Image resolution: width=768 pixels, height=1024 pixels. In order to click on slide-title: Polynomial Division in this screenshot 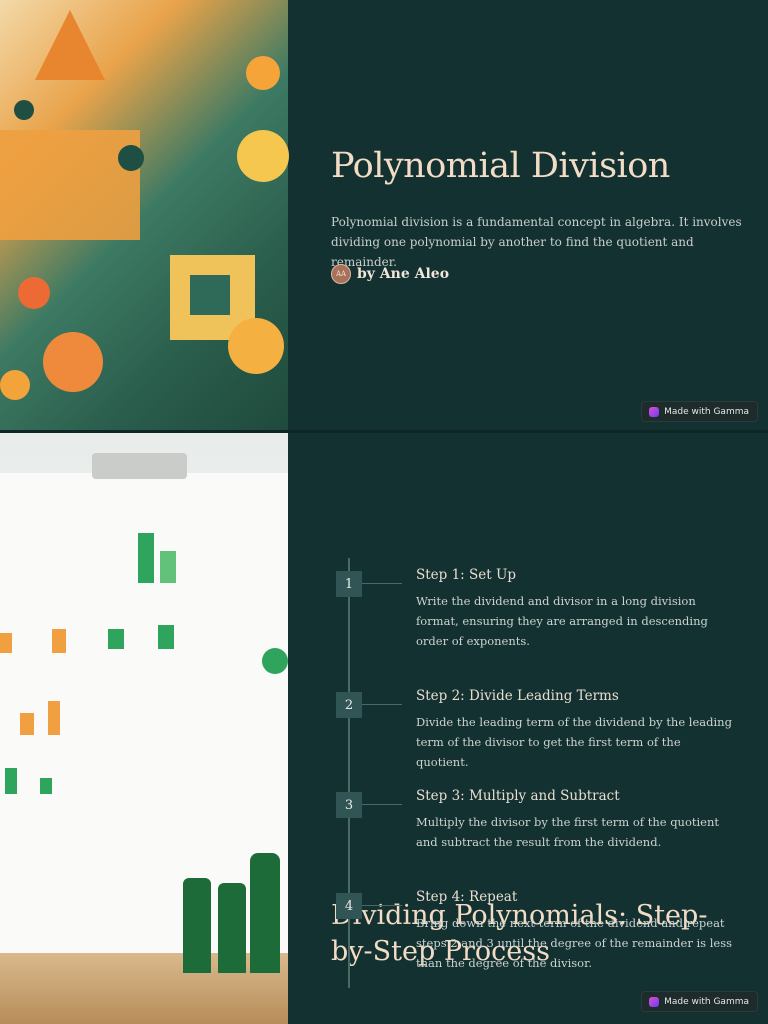, I will do `click(500, 166)`.